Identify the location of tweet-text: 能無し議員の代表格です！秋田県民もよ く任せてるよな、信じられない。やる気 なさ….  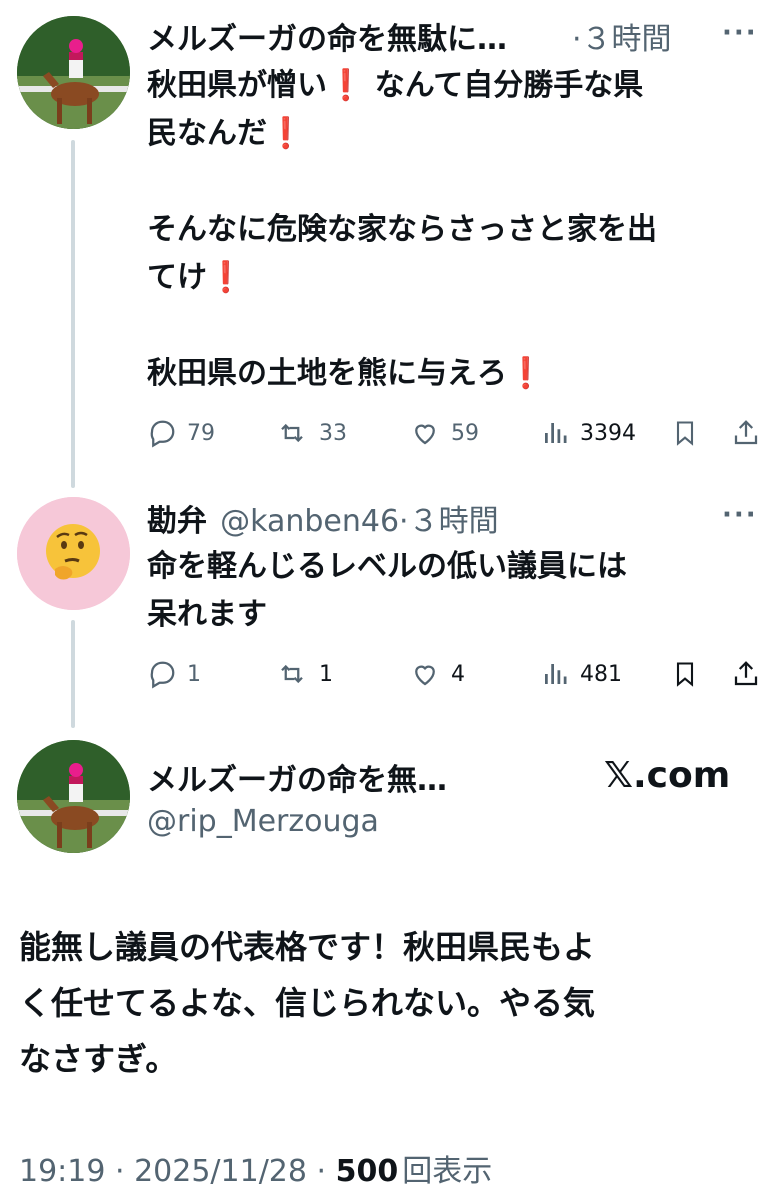
(389, 1003).